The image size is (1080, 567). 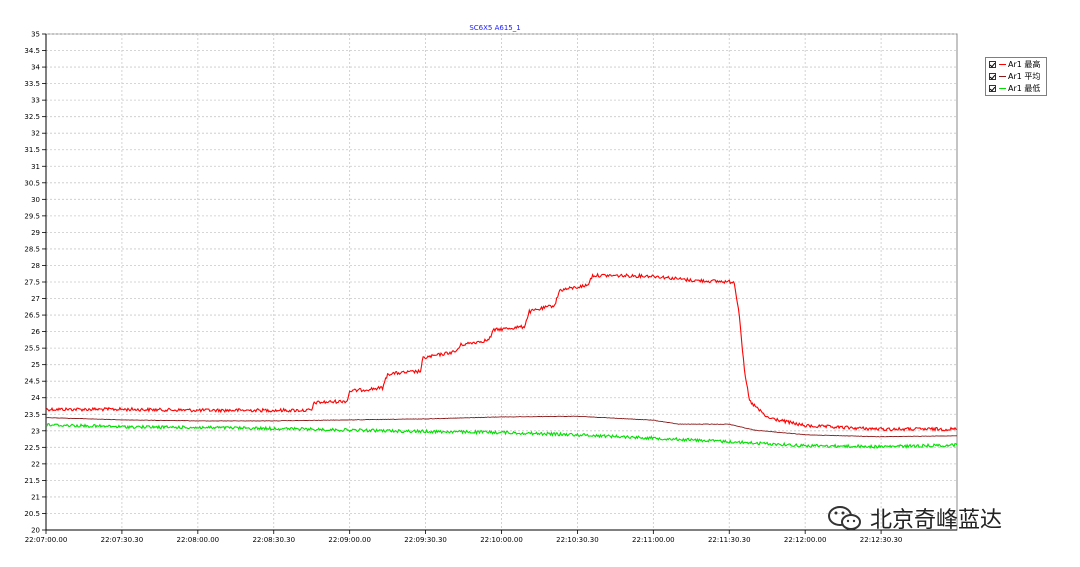 What do you see at coordinates (577, 540) in the screenshot?
I see `x-tick-label: 22:10:30.30` at bounding box center [577, 540].